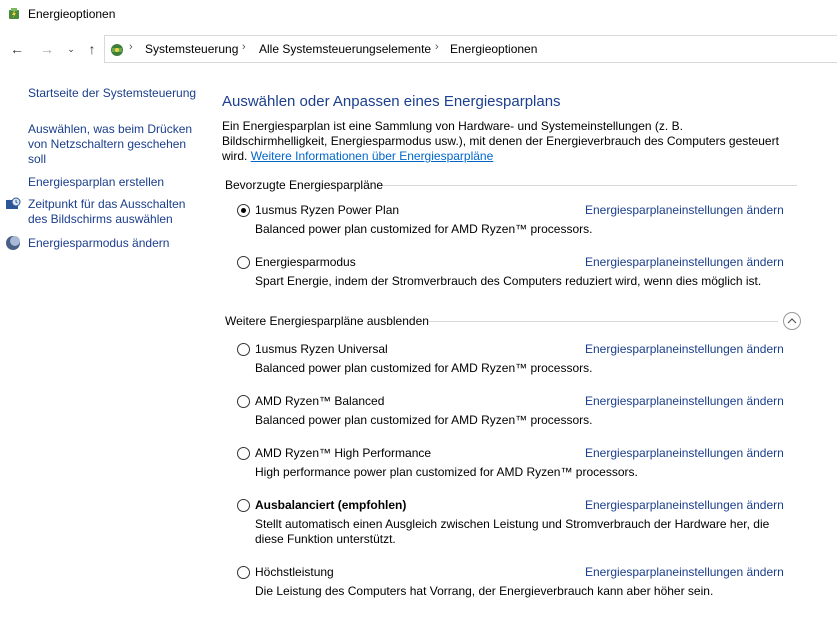 The width and height of the screenshot is (837, 644). Describe the element at coordinates (13, 243) in the screenshot. I see `sleep-moon-icon` at that location.